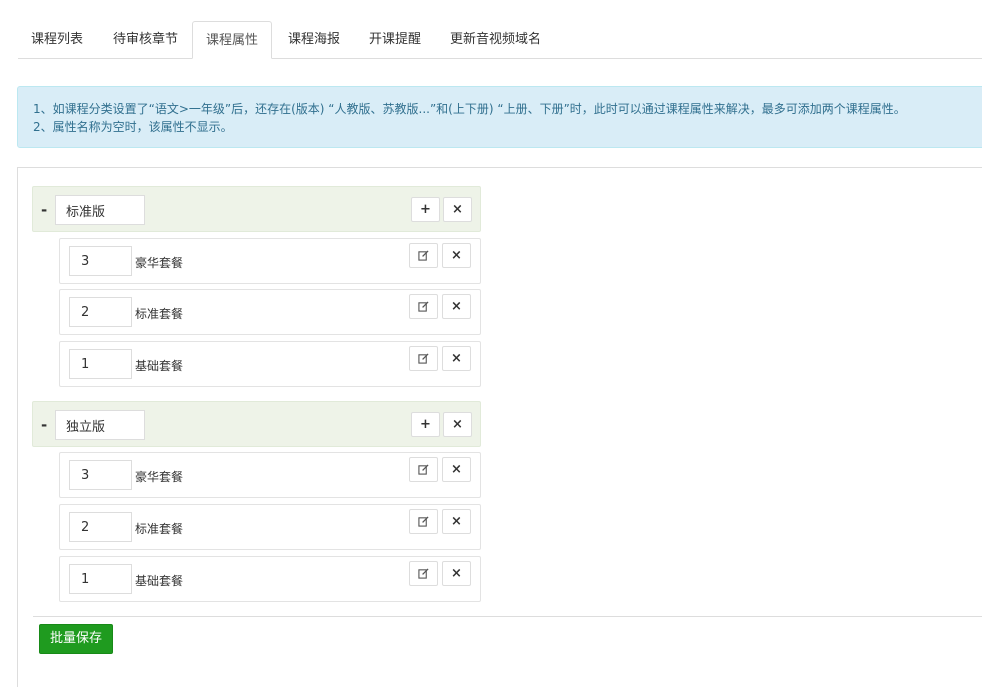 The height and width of the screenshot is (687, 982). What do you see at coordinates (133, 127) in the screenshot?
I see `notice-line-2: 2、属性名称为空时，该属性不显示。` at bounding box center [133, 127].